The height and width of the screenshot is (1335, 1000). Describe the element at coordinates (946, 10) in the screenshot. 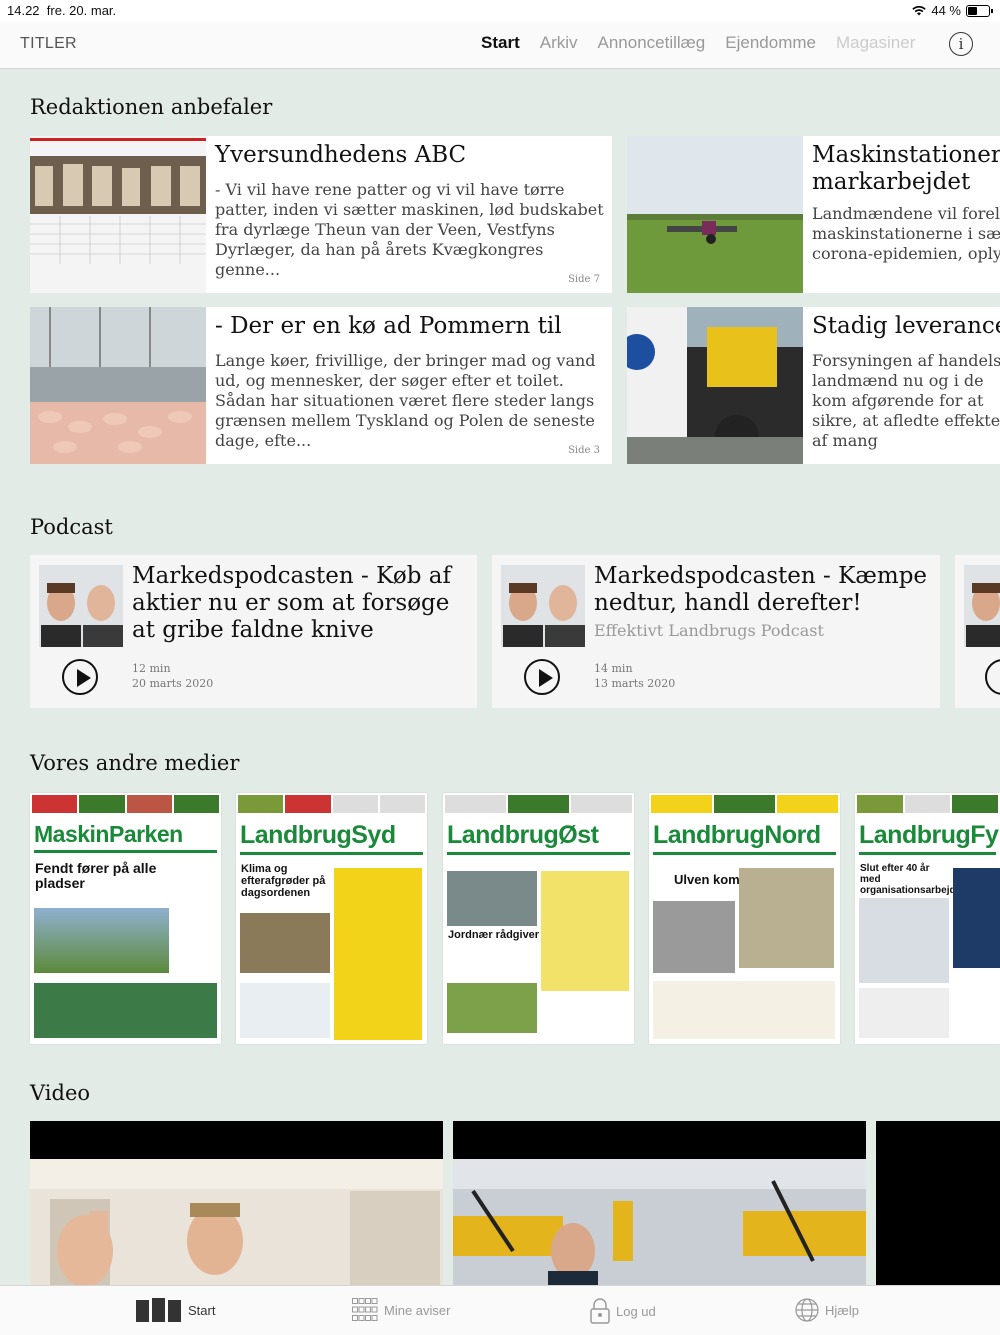

I see `battery-percent: 44 %` at that location.